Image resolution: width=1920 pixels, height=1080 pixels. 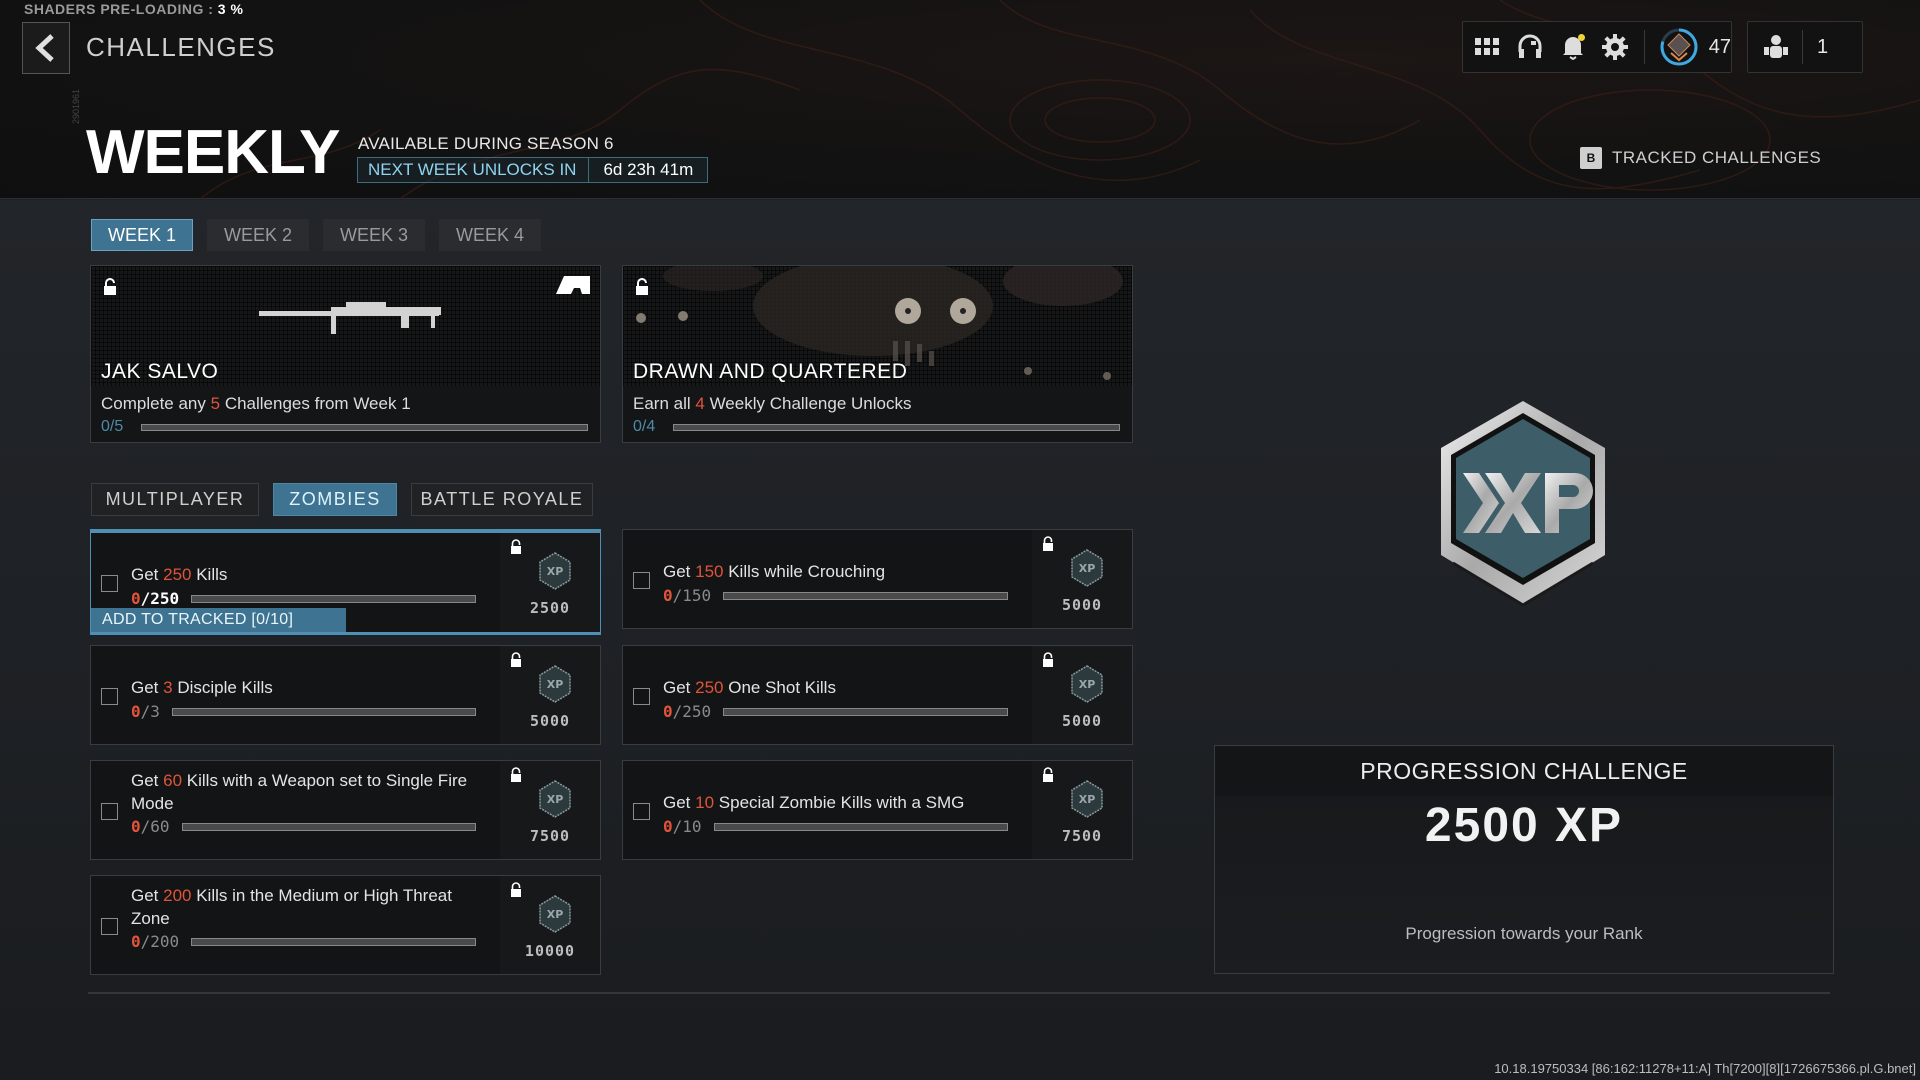 I want to click on chevron-left-icon, so click(x=44, y=48).